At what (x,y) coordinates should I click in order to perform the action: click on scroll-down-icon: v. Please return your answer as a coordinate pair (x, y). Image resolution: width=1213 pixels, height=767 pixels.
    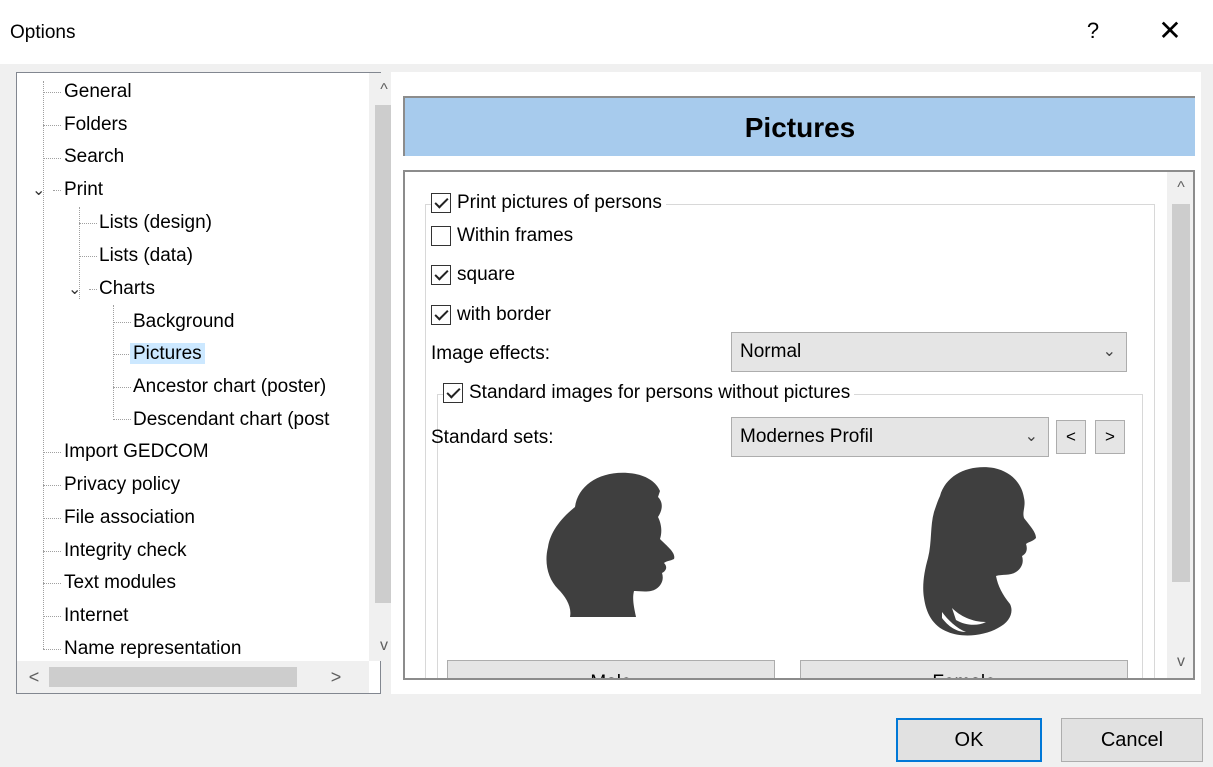
    Looking at the image, I should click on (1180, 662).